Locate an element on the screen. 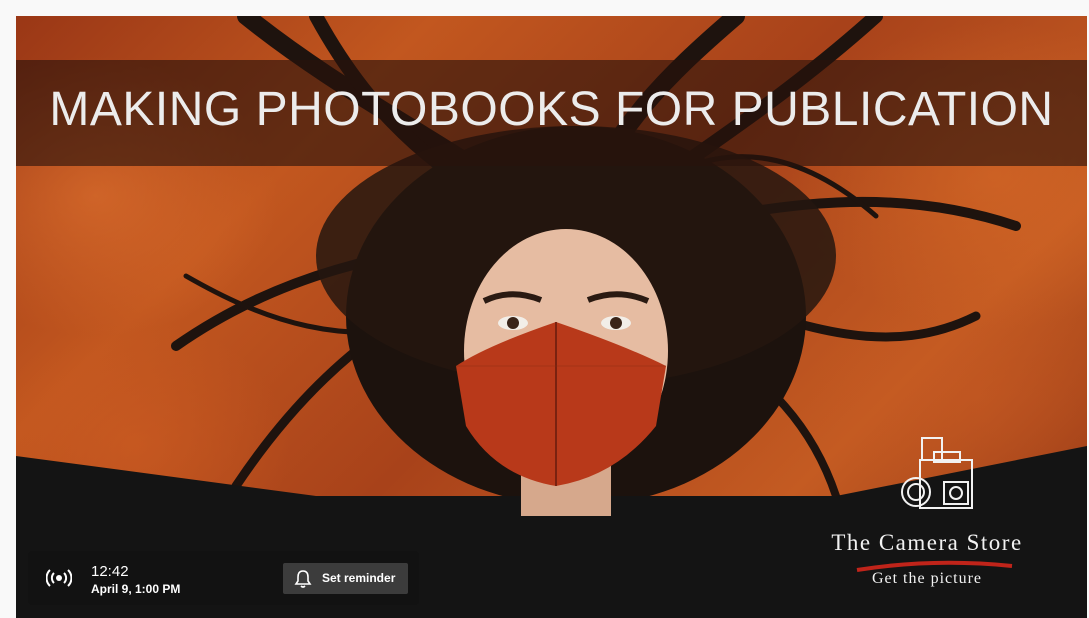  camera-icon is located at coordinates (937, 473).